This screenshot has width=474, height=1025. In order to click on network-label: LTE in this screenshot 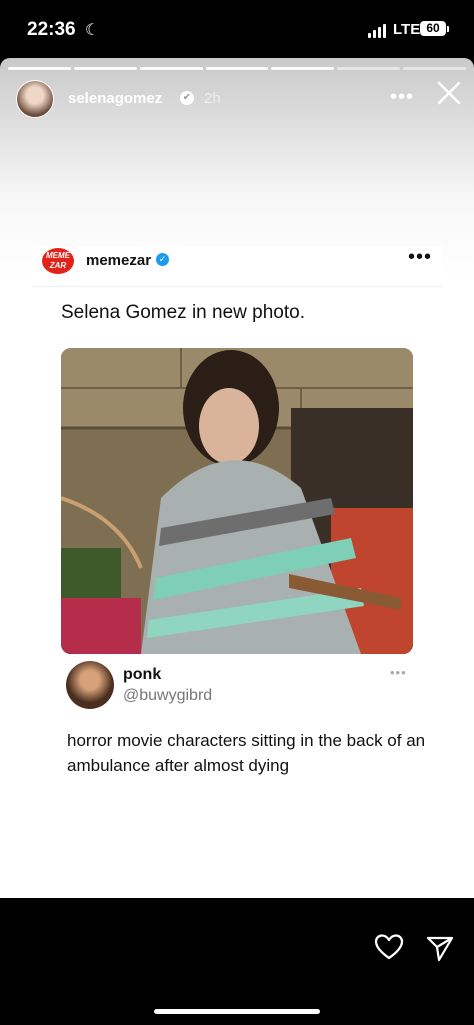, I will do `click(407, 29)`.